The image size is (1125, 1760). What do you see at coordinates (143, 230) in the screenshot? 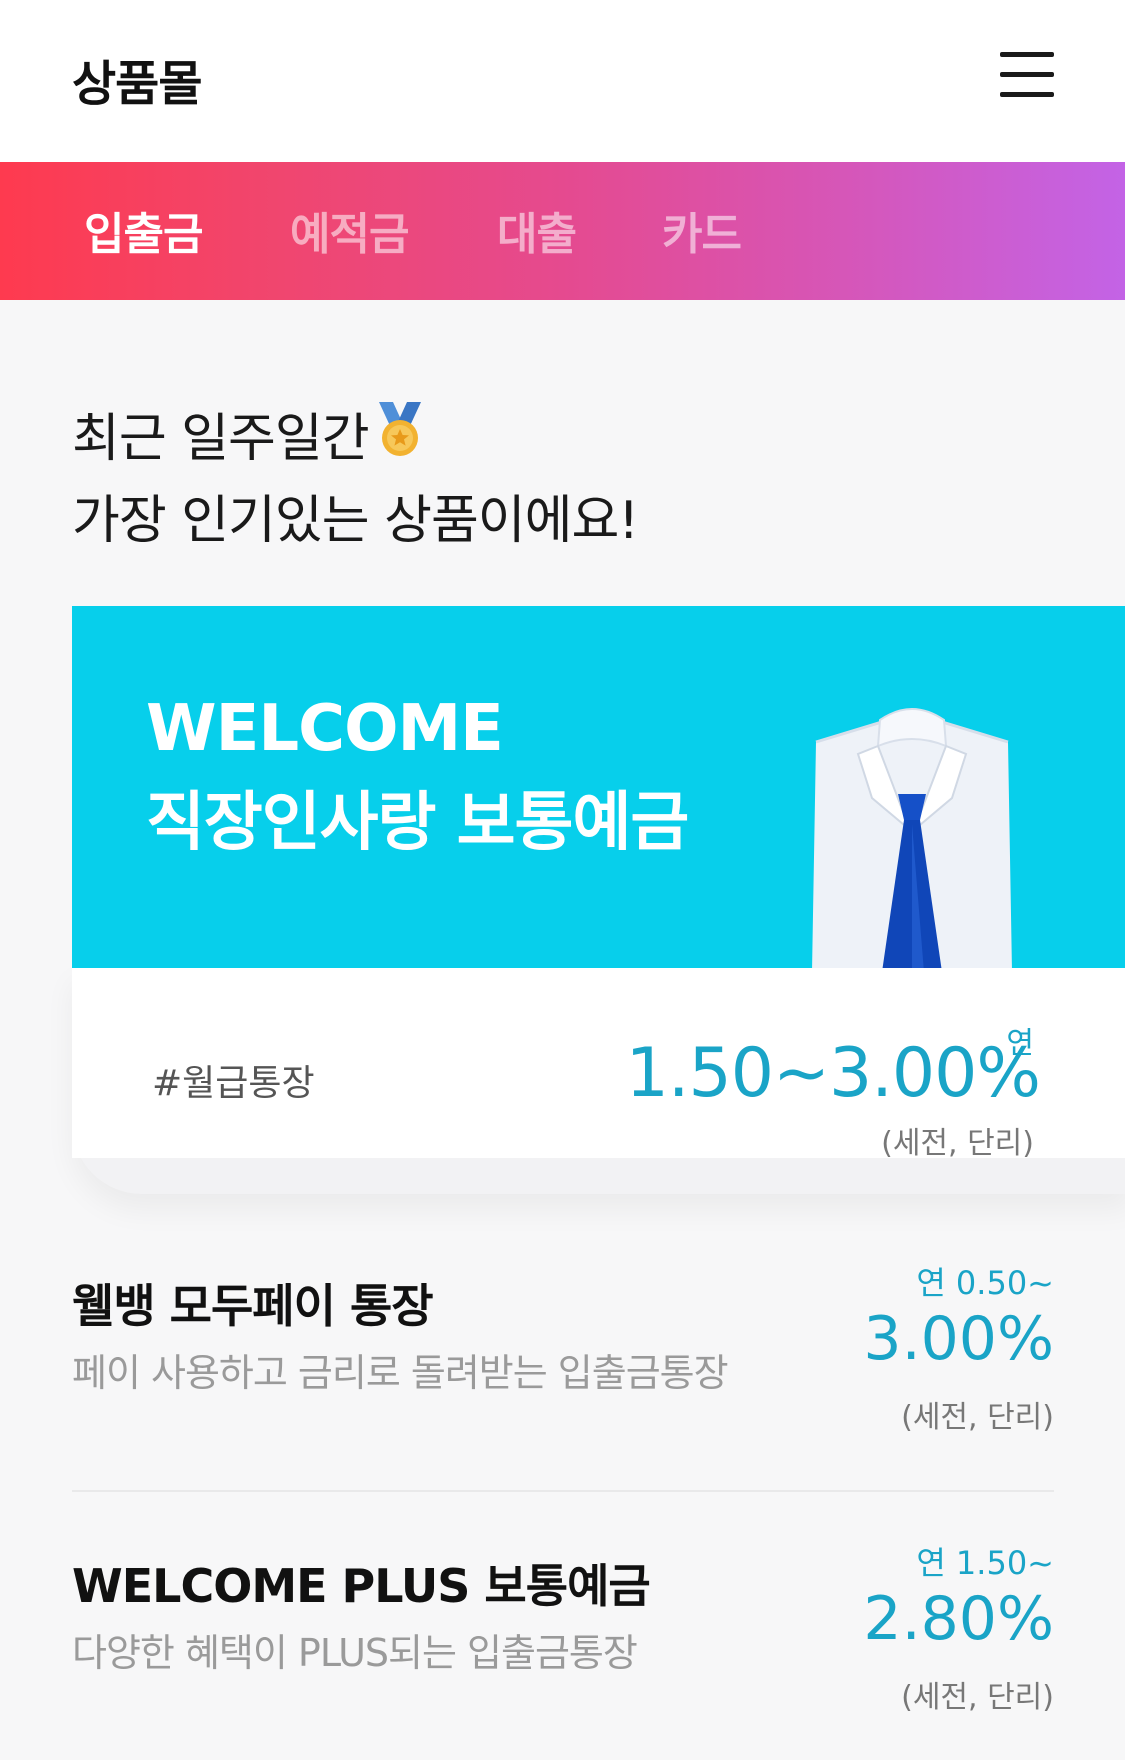
I see `tab-deposit-withdrawal: 입출금` at bounding box center [143, 230].